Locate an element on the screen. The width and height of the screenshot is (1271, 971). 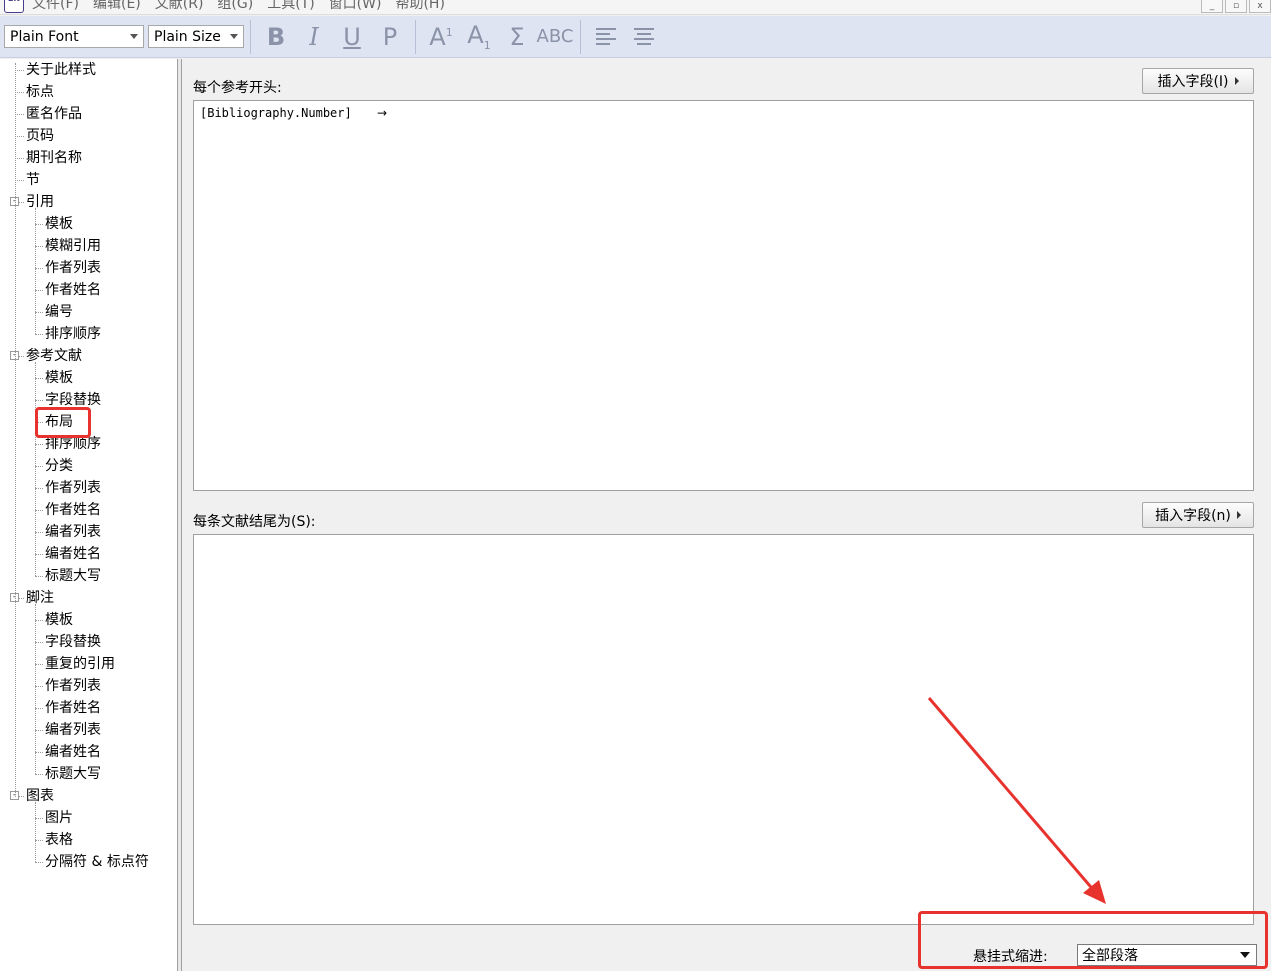
start-of-reference-label: 每个参考开头: is located at coordinates (237, 88).